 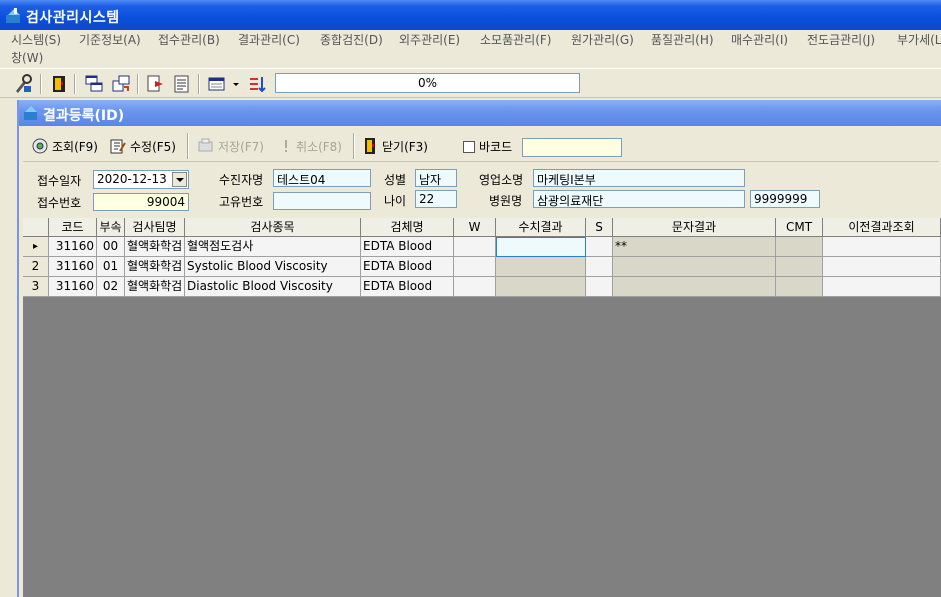 I want to click on table-row: ▸ 31160 00 혈액화학검 혈액점도검사 EDTA Blood **, so click(x=482, y=247).